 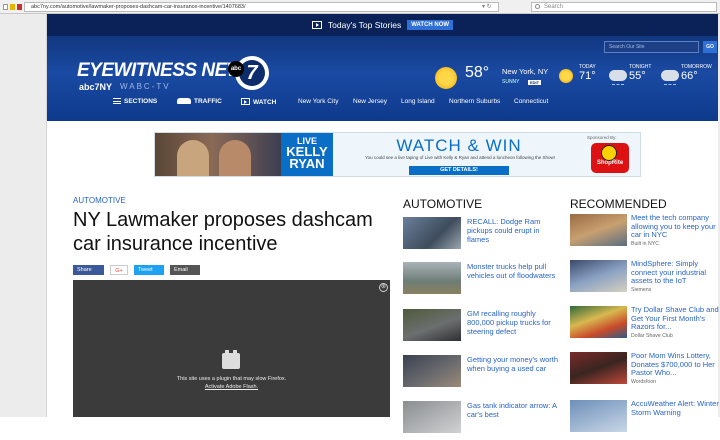 I want to click on ad-ryan-label: RYAN, so click(x=307, y=163).